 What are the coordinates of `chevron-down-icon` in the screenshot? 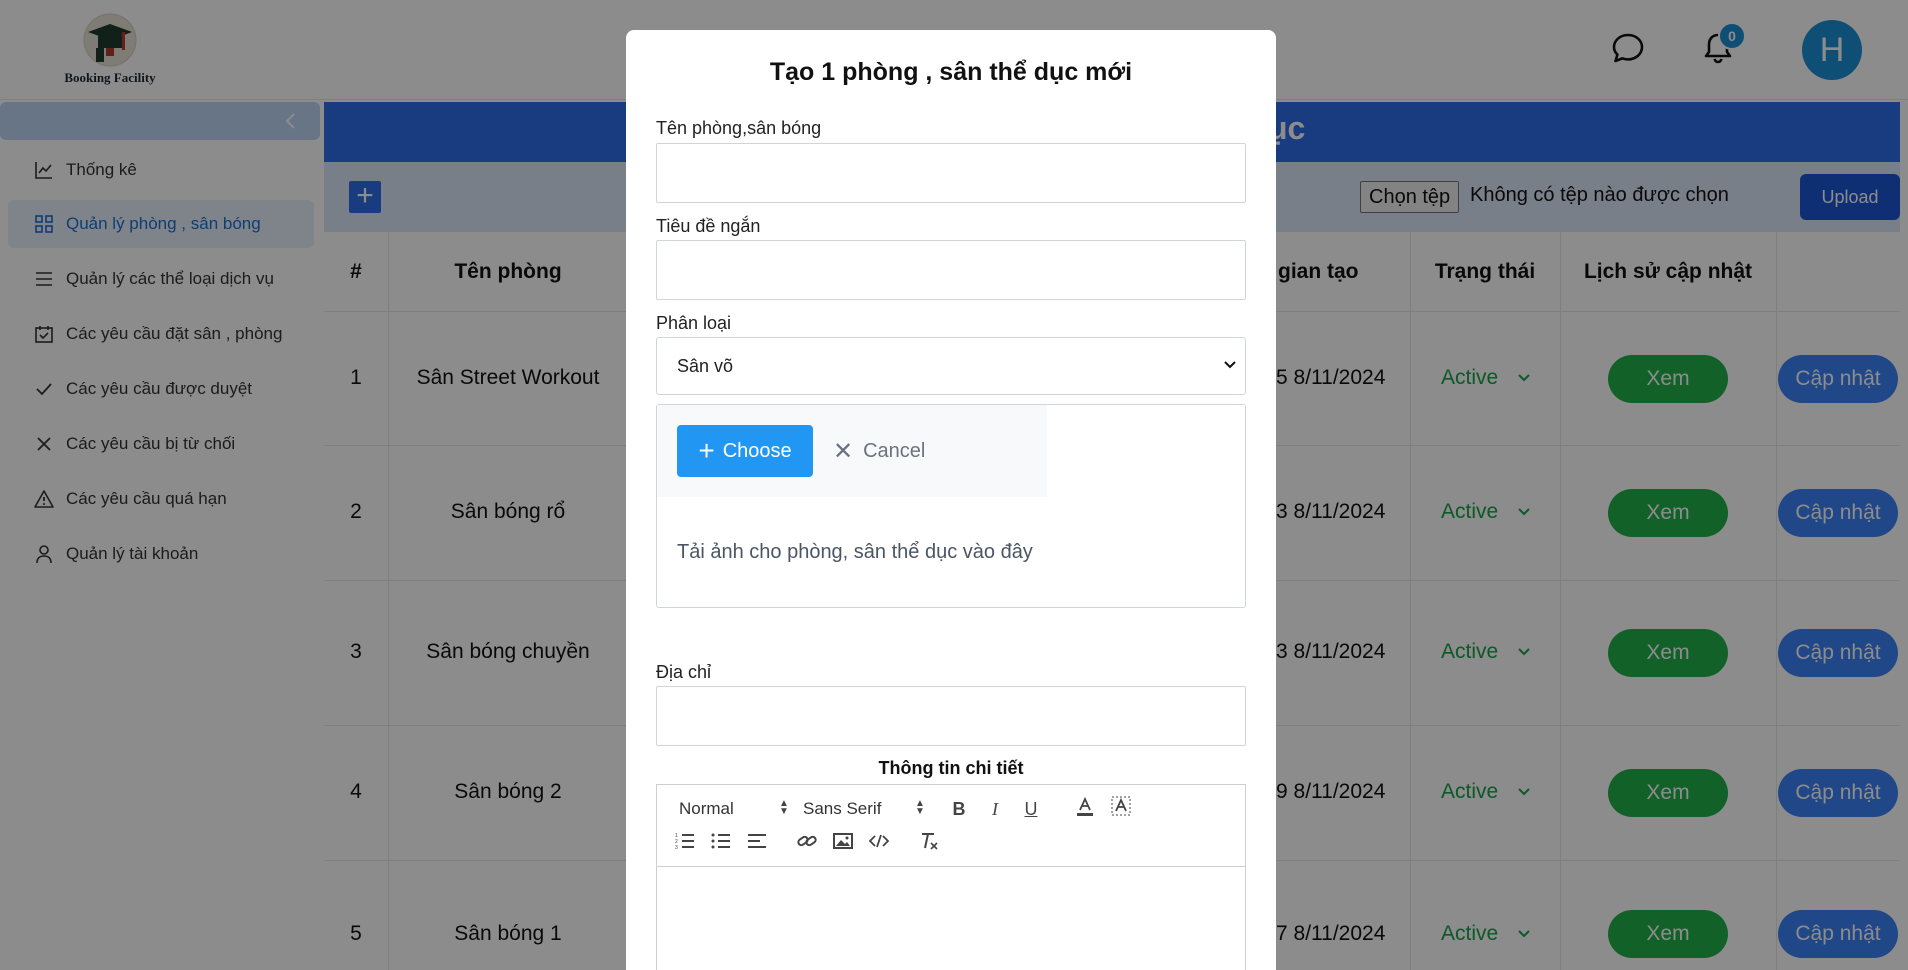 It's located at (1230, 365).